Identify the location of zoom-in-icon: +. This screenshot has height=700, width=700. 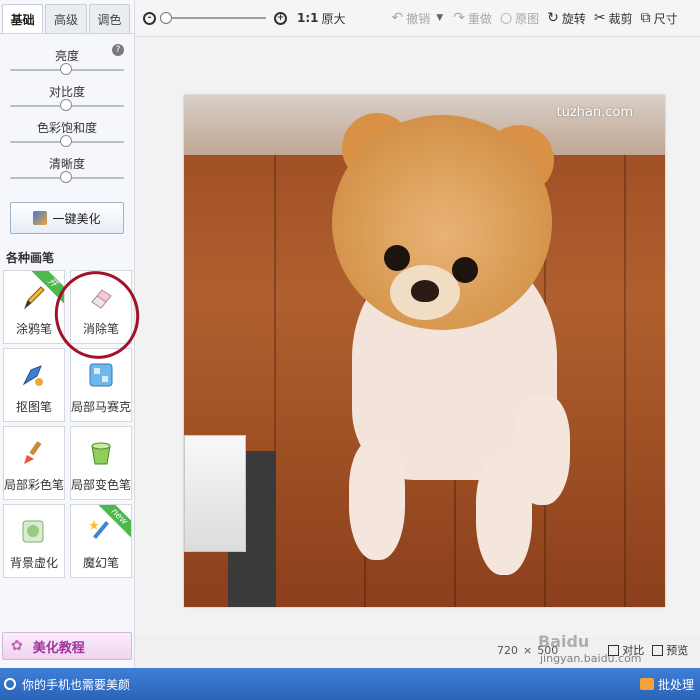
(280, 18).